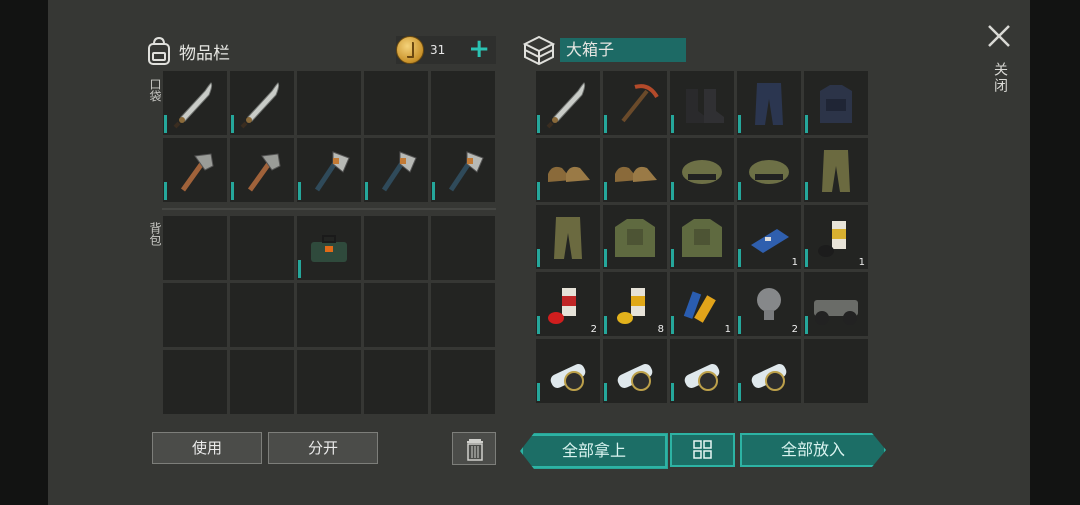  What do you see at coordinates (699, 307) in the screenshot?
I see `batteries-icon` at bounding box center [699, 307].